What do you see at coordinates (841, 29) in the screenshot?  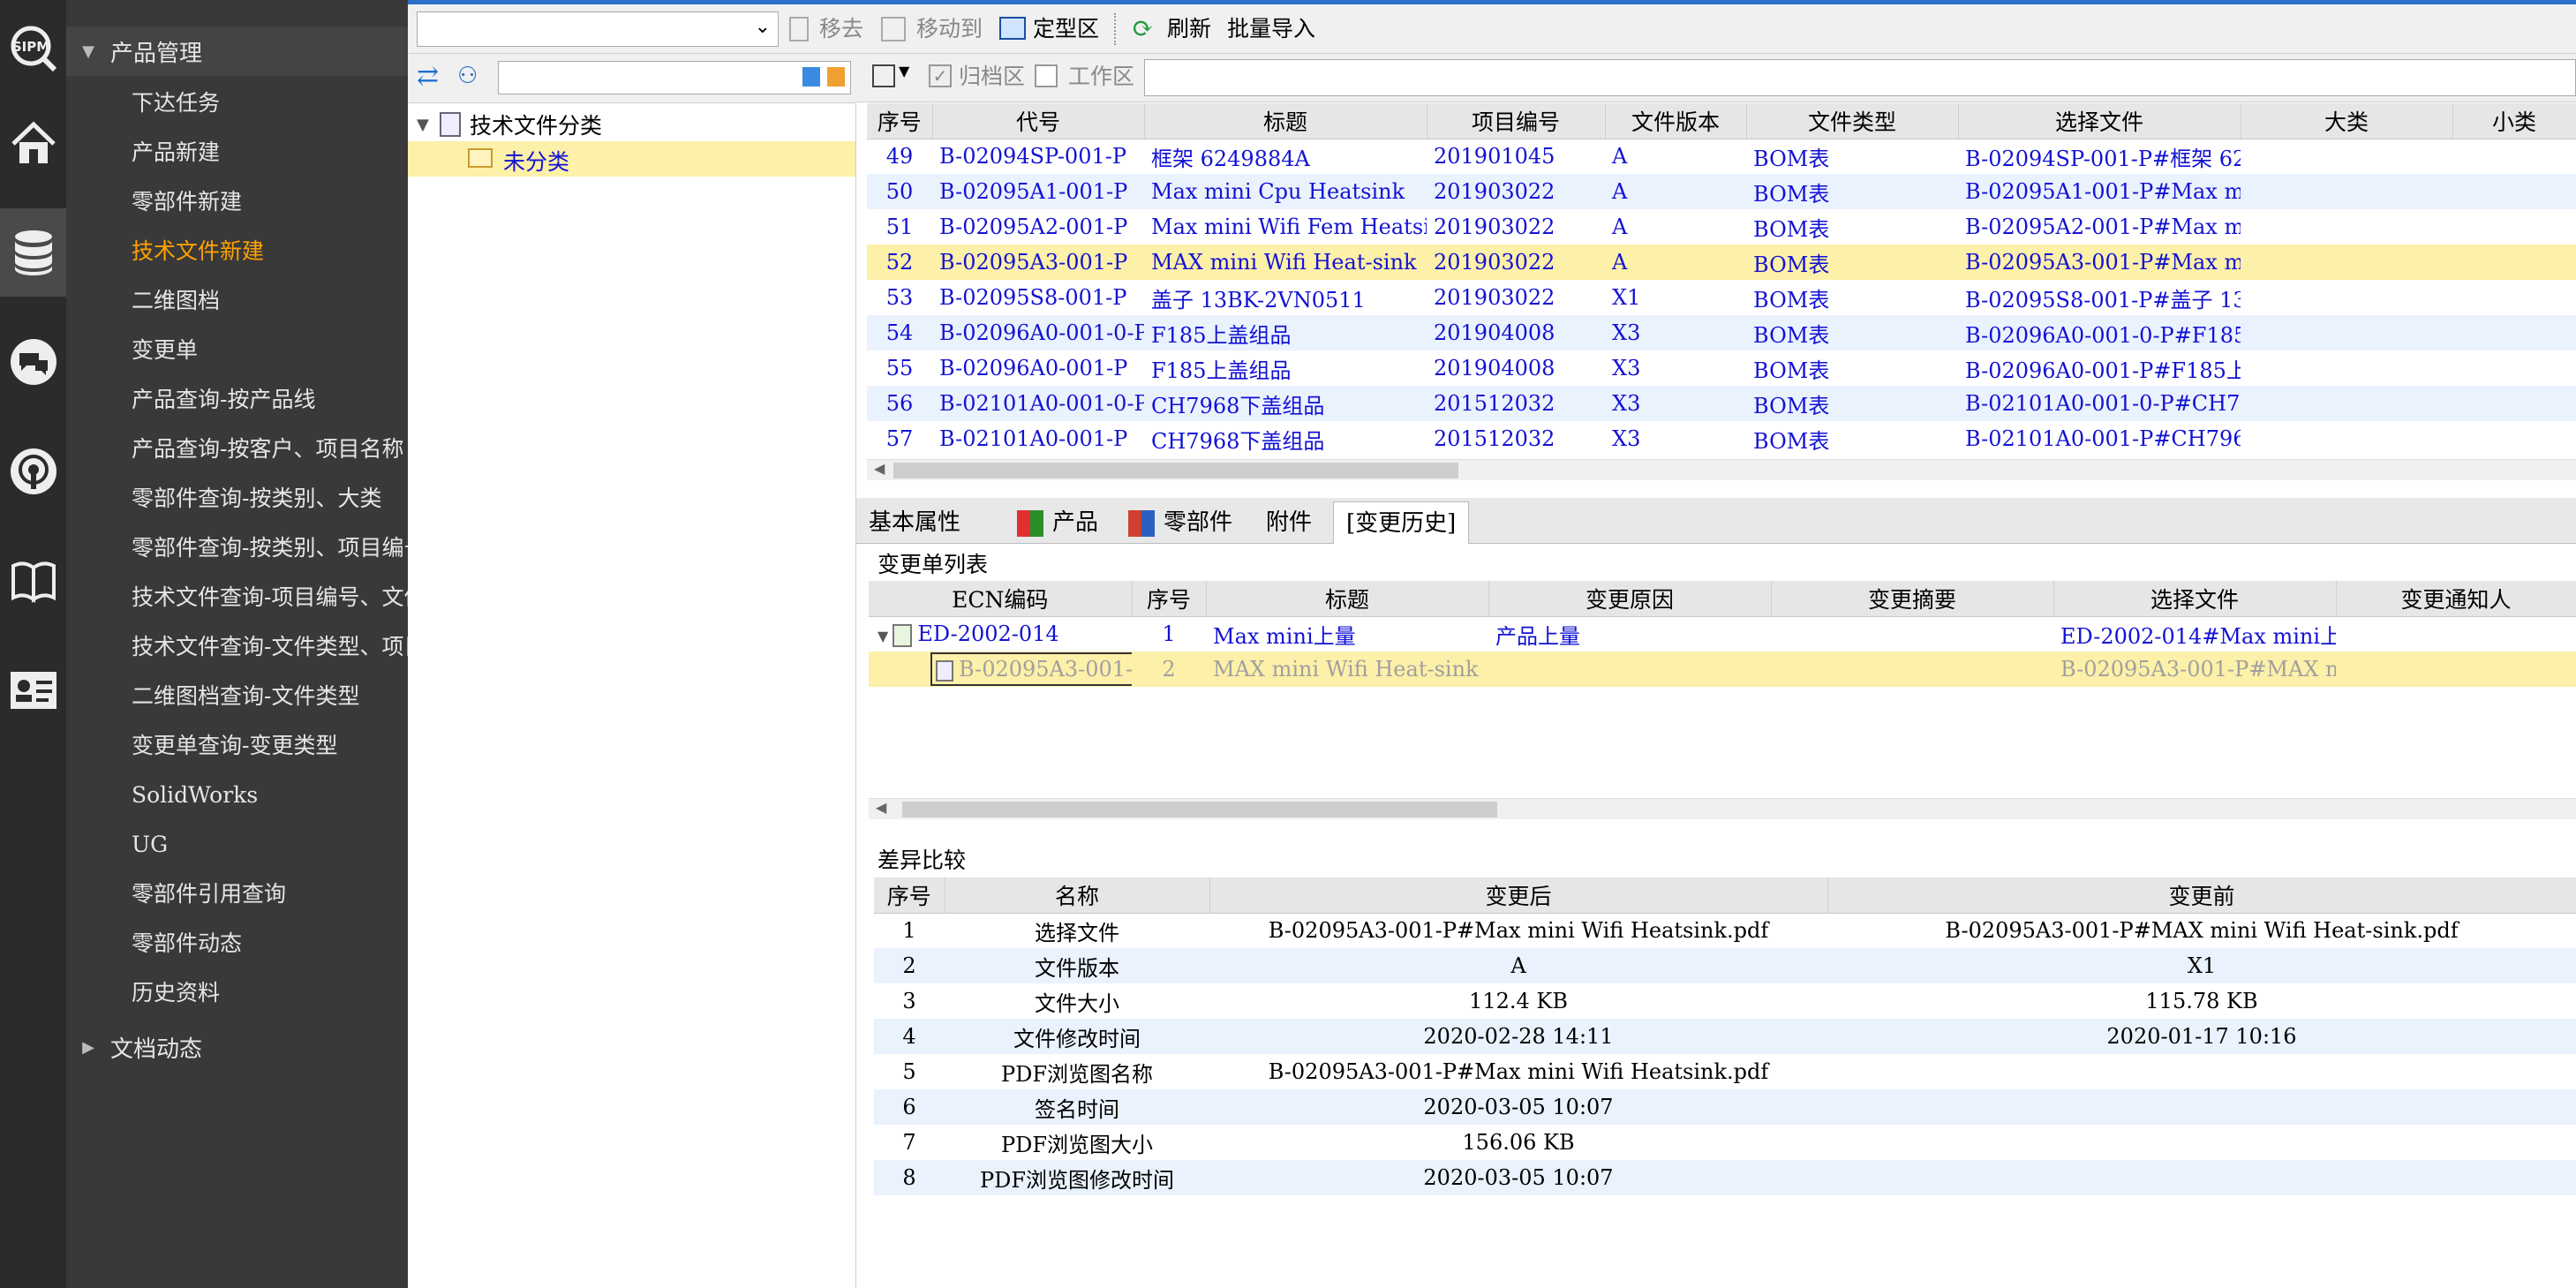 I see `move-out-button: 移去` at bounding box center [841, 29].